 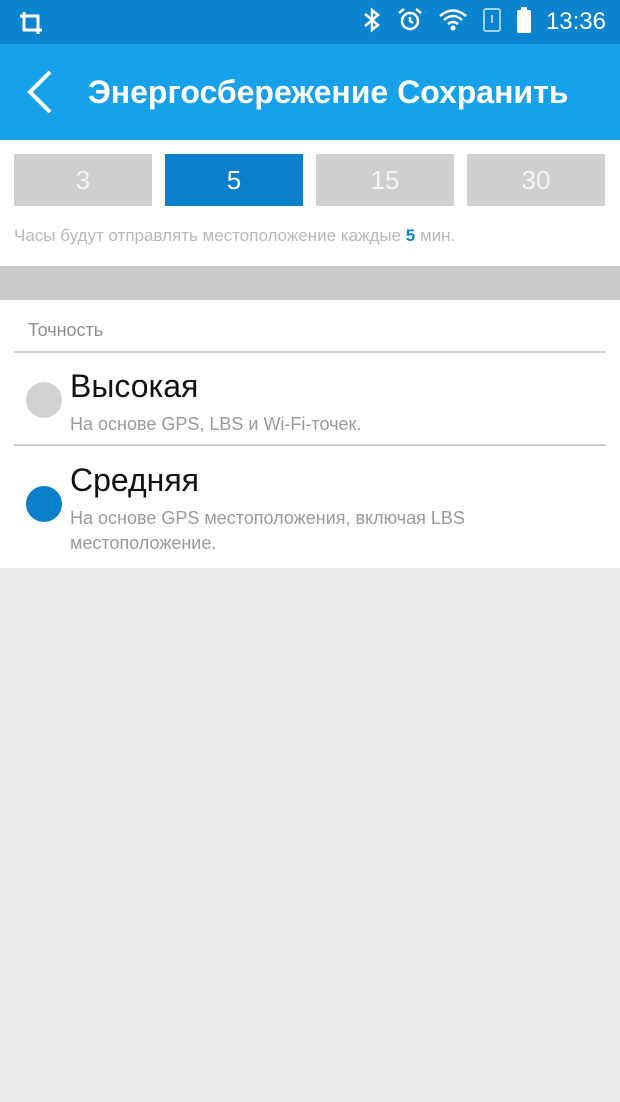 What do you see at coordinates (524, 22) in the screenshot?
I see `battery-icon` at bounding box center [524, 22].